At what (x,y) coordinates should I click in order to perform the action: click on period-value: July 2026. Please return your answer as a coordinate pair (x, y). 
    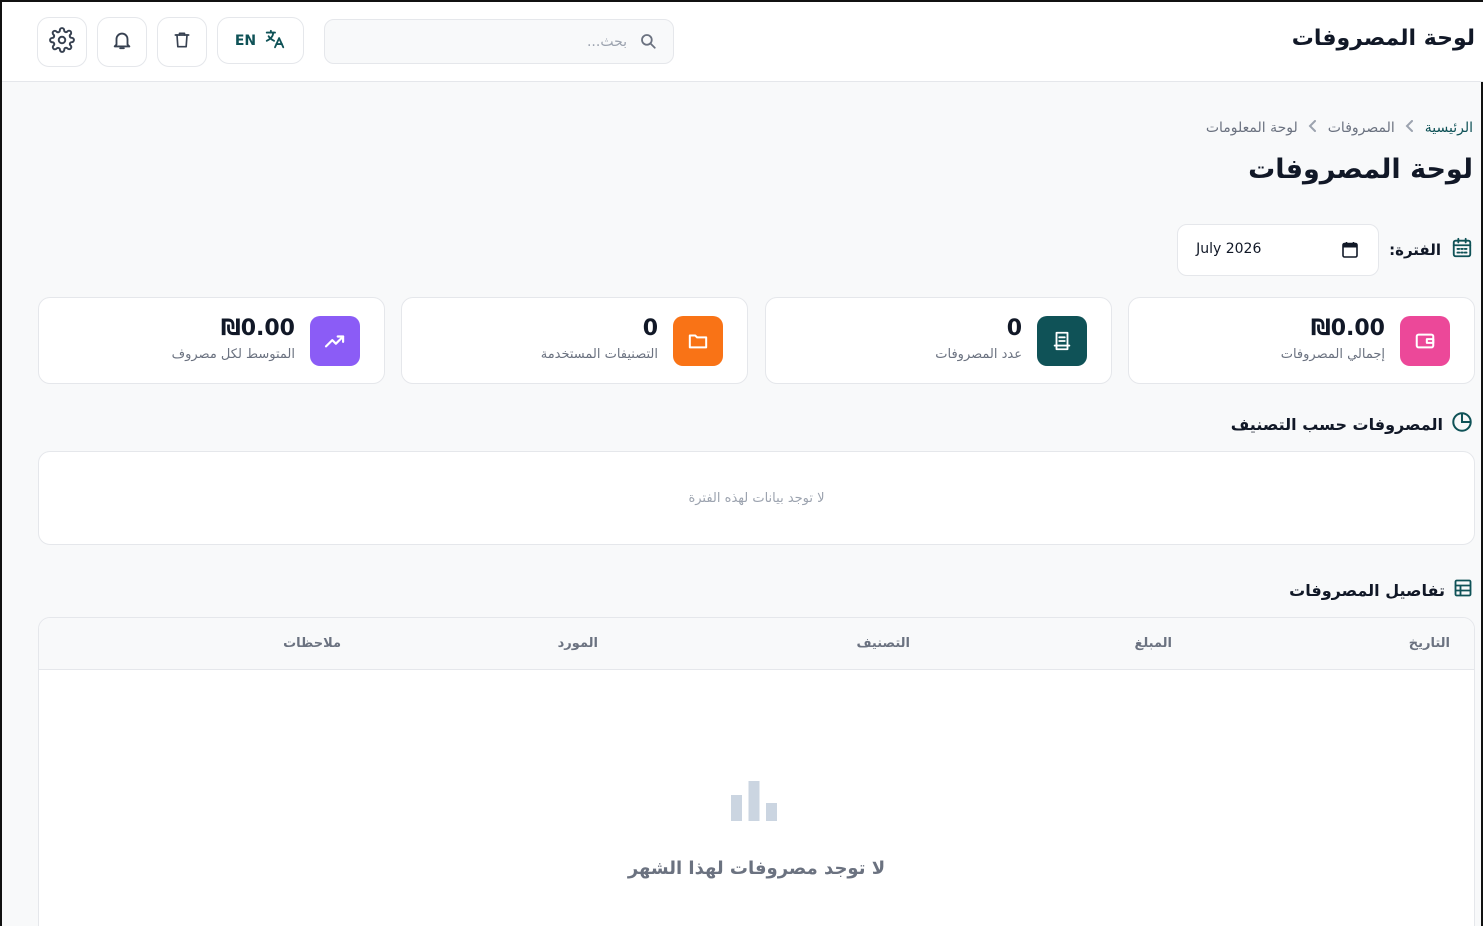
    Looking at the image, I should click on (1229, 249).